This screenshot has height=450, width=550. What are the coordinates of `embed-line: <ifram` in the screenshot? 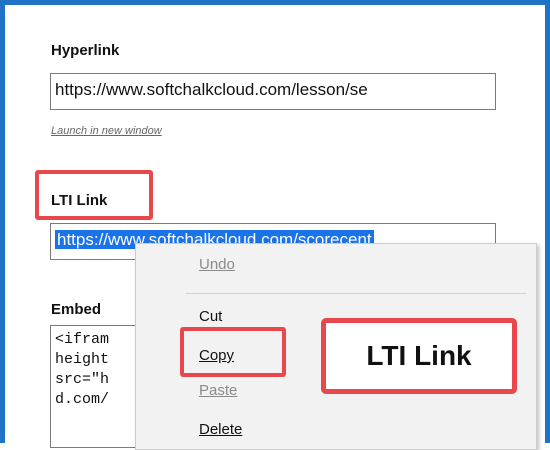 It's located at (82, 339).